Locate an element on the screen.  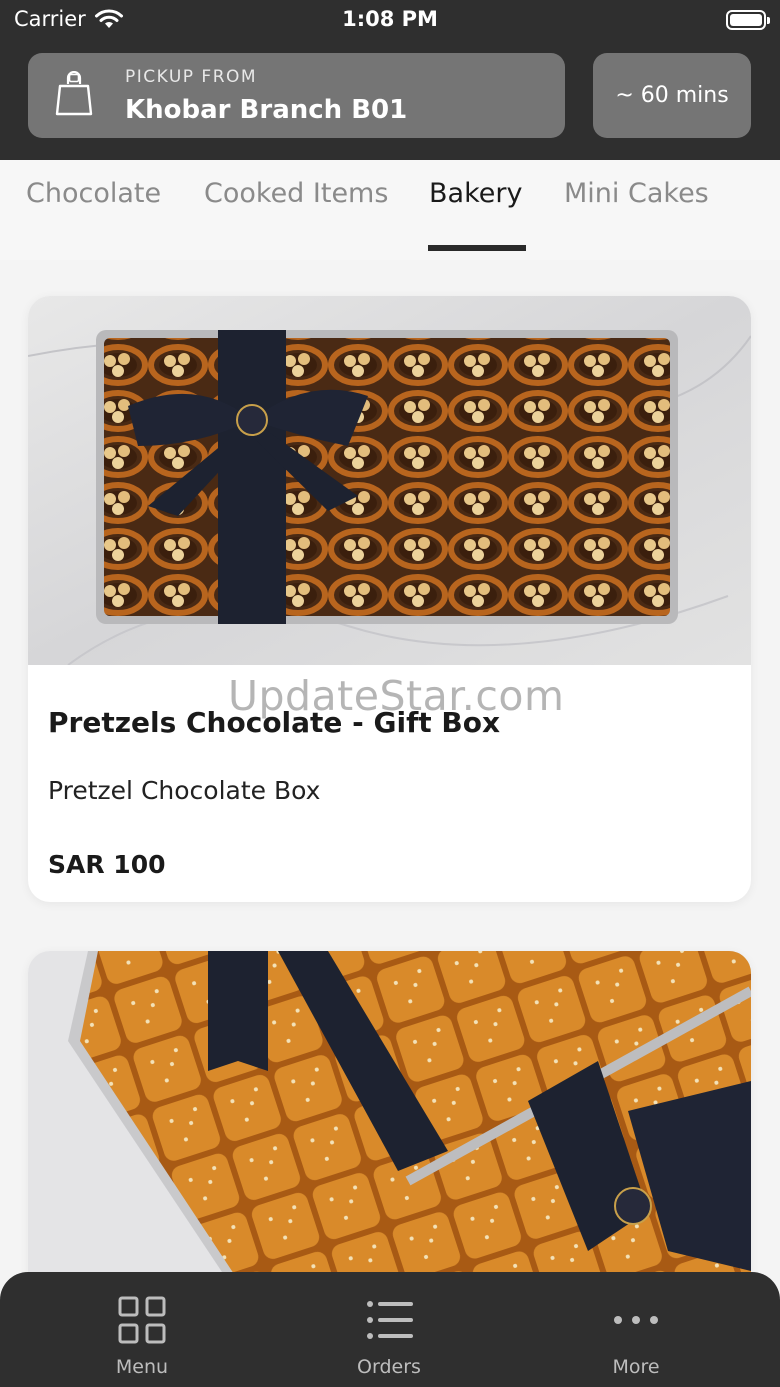
active-tab-indicator is located at coordinates (477, 248).